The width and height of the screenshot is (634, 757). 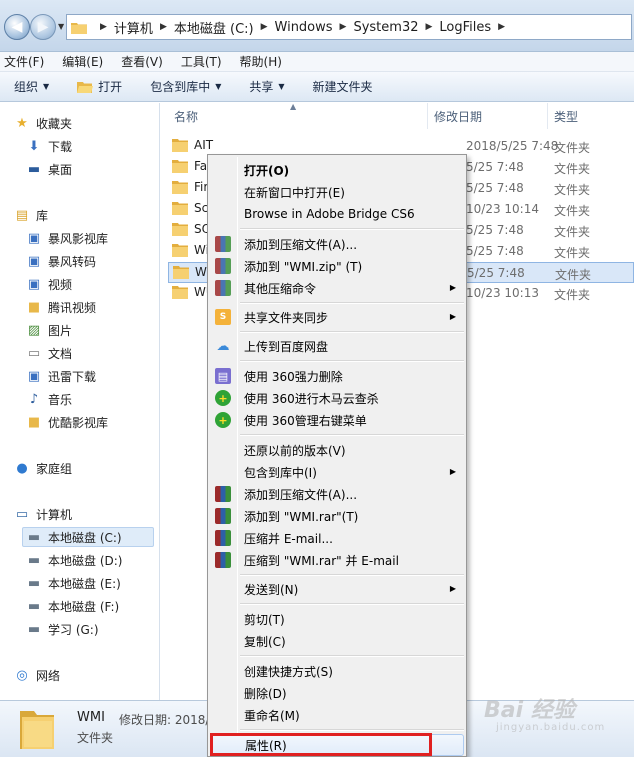 I want to click on menu-item-rename: 重命名(M), so click(x=337, y=715).